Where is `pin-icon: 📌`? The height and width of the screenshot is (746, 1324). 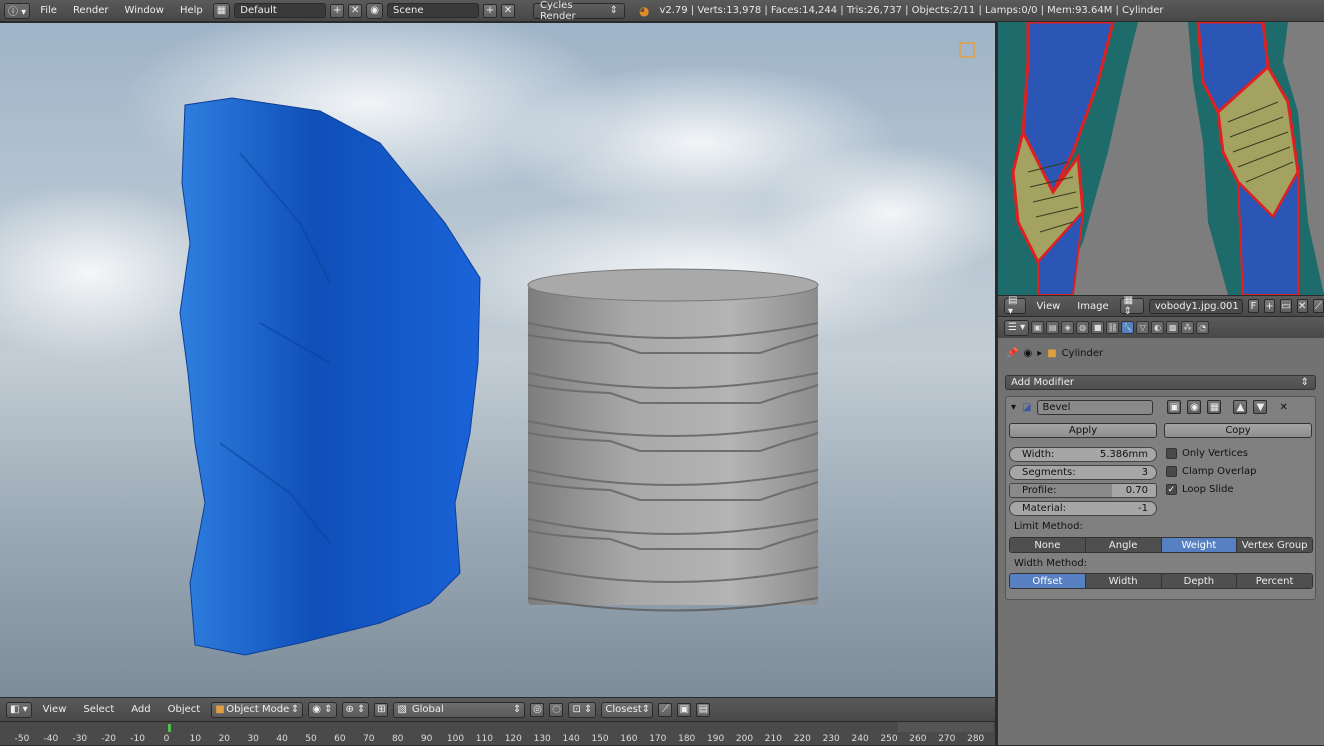 pin-icon: 📌 is located at coordinates (1012, 353).